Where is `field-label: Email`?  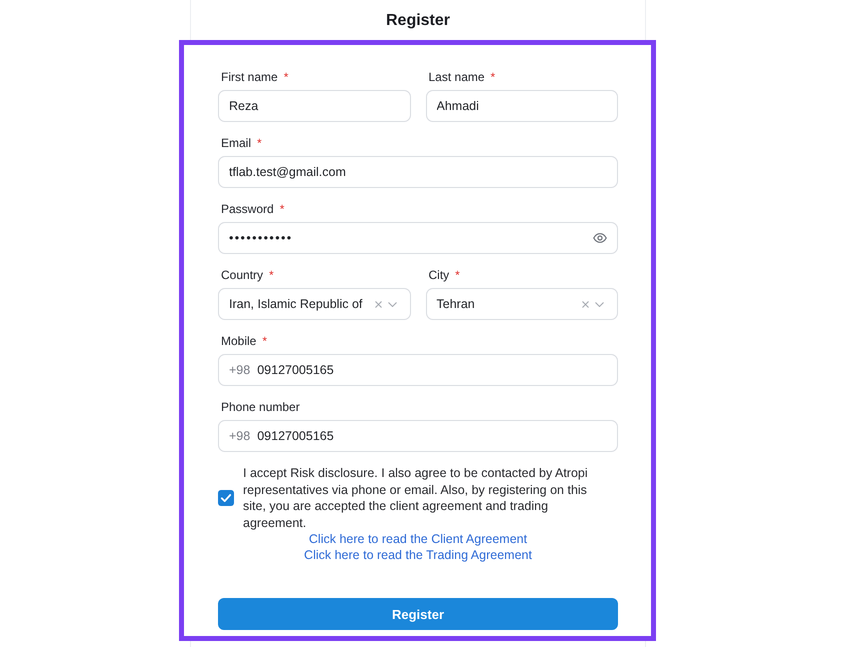 field-label: Email is located at coordinates (236, 143).